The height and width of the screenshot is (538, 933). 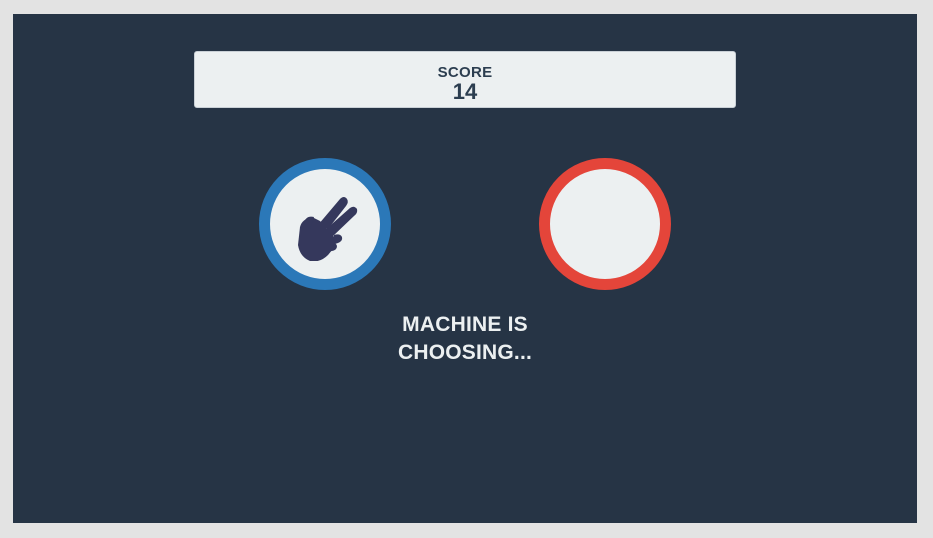 I want to click on machine-choice-circle, so click(x=605, y=224).